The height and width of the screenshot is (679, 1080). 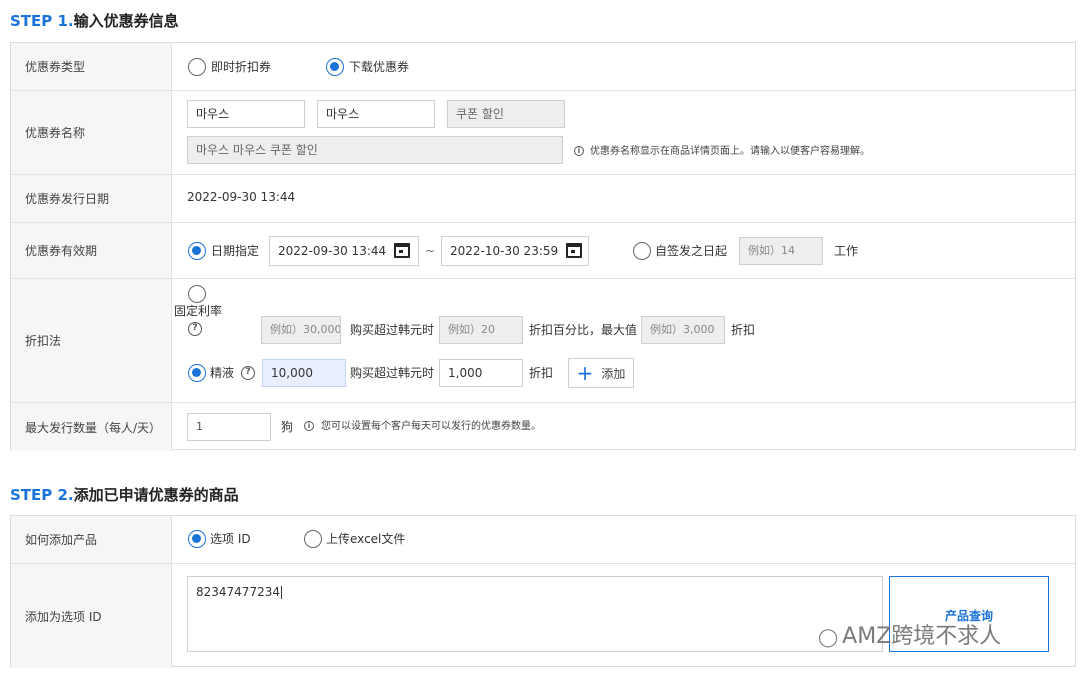 I want to click on fixed-amount-input: 例如）30,000, so click(x=301, y=330).